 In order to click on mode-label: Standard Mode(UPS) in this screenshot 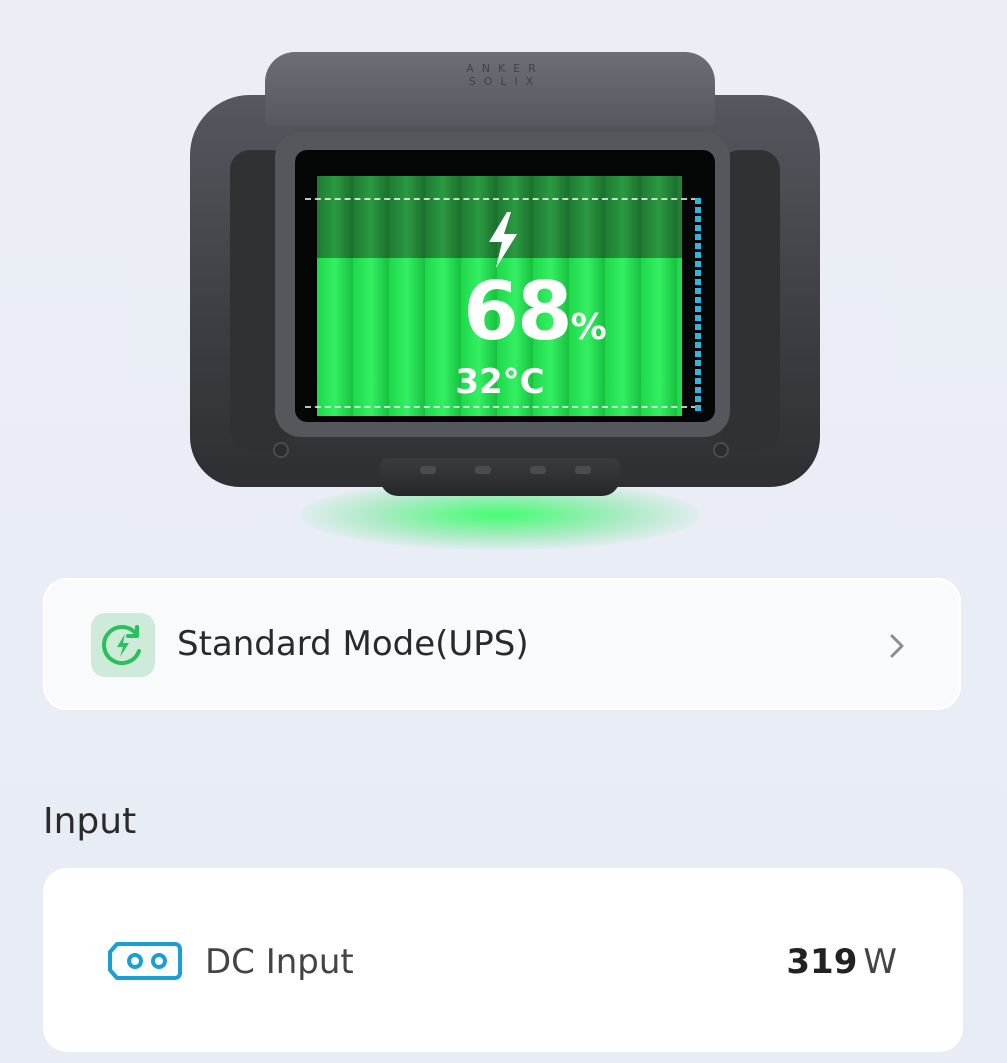, I will do `click(353, 644)`.